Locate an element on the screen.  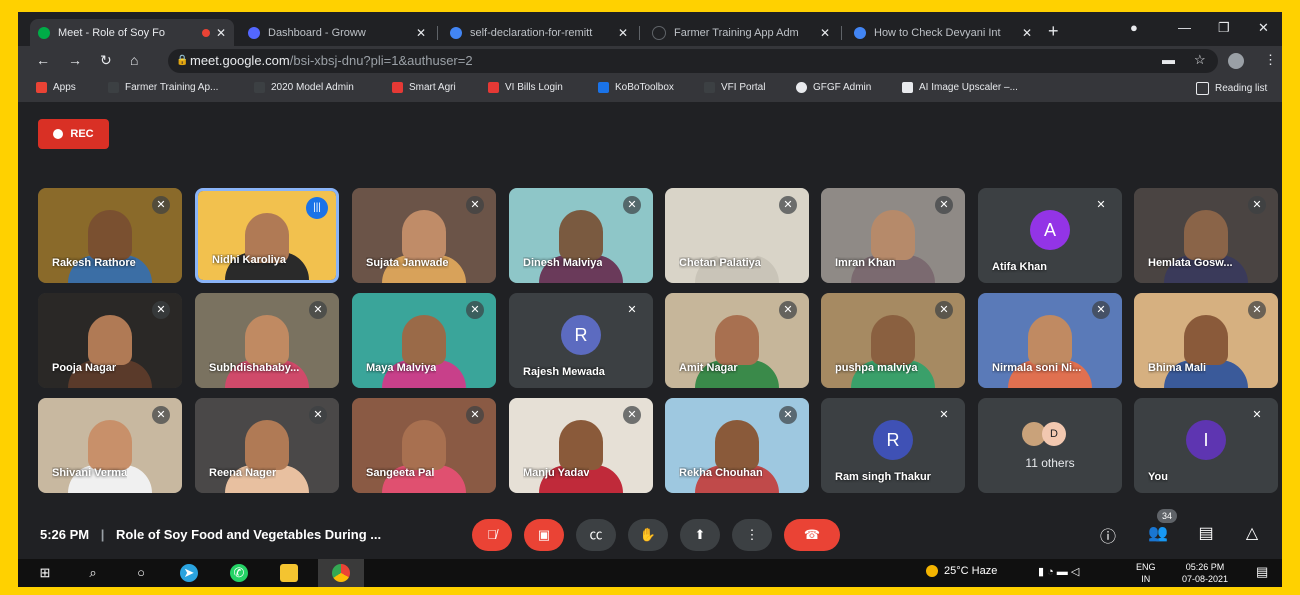
bookmark-vfi-portal: VFI Portal is located at coordinates (734, 87).